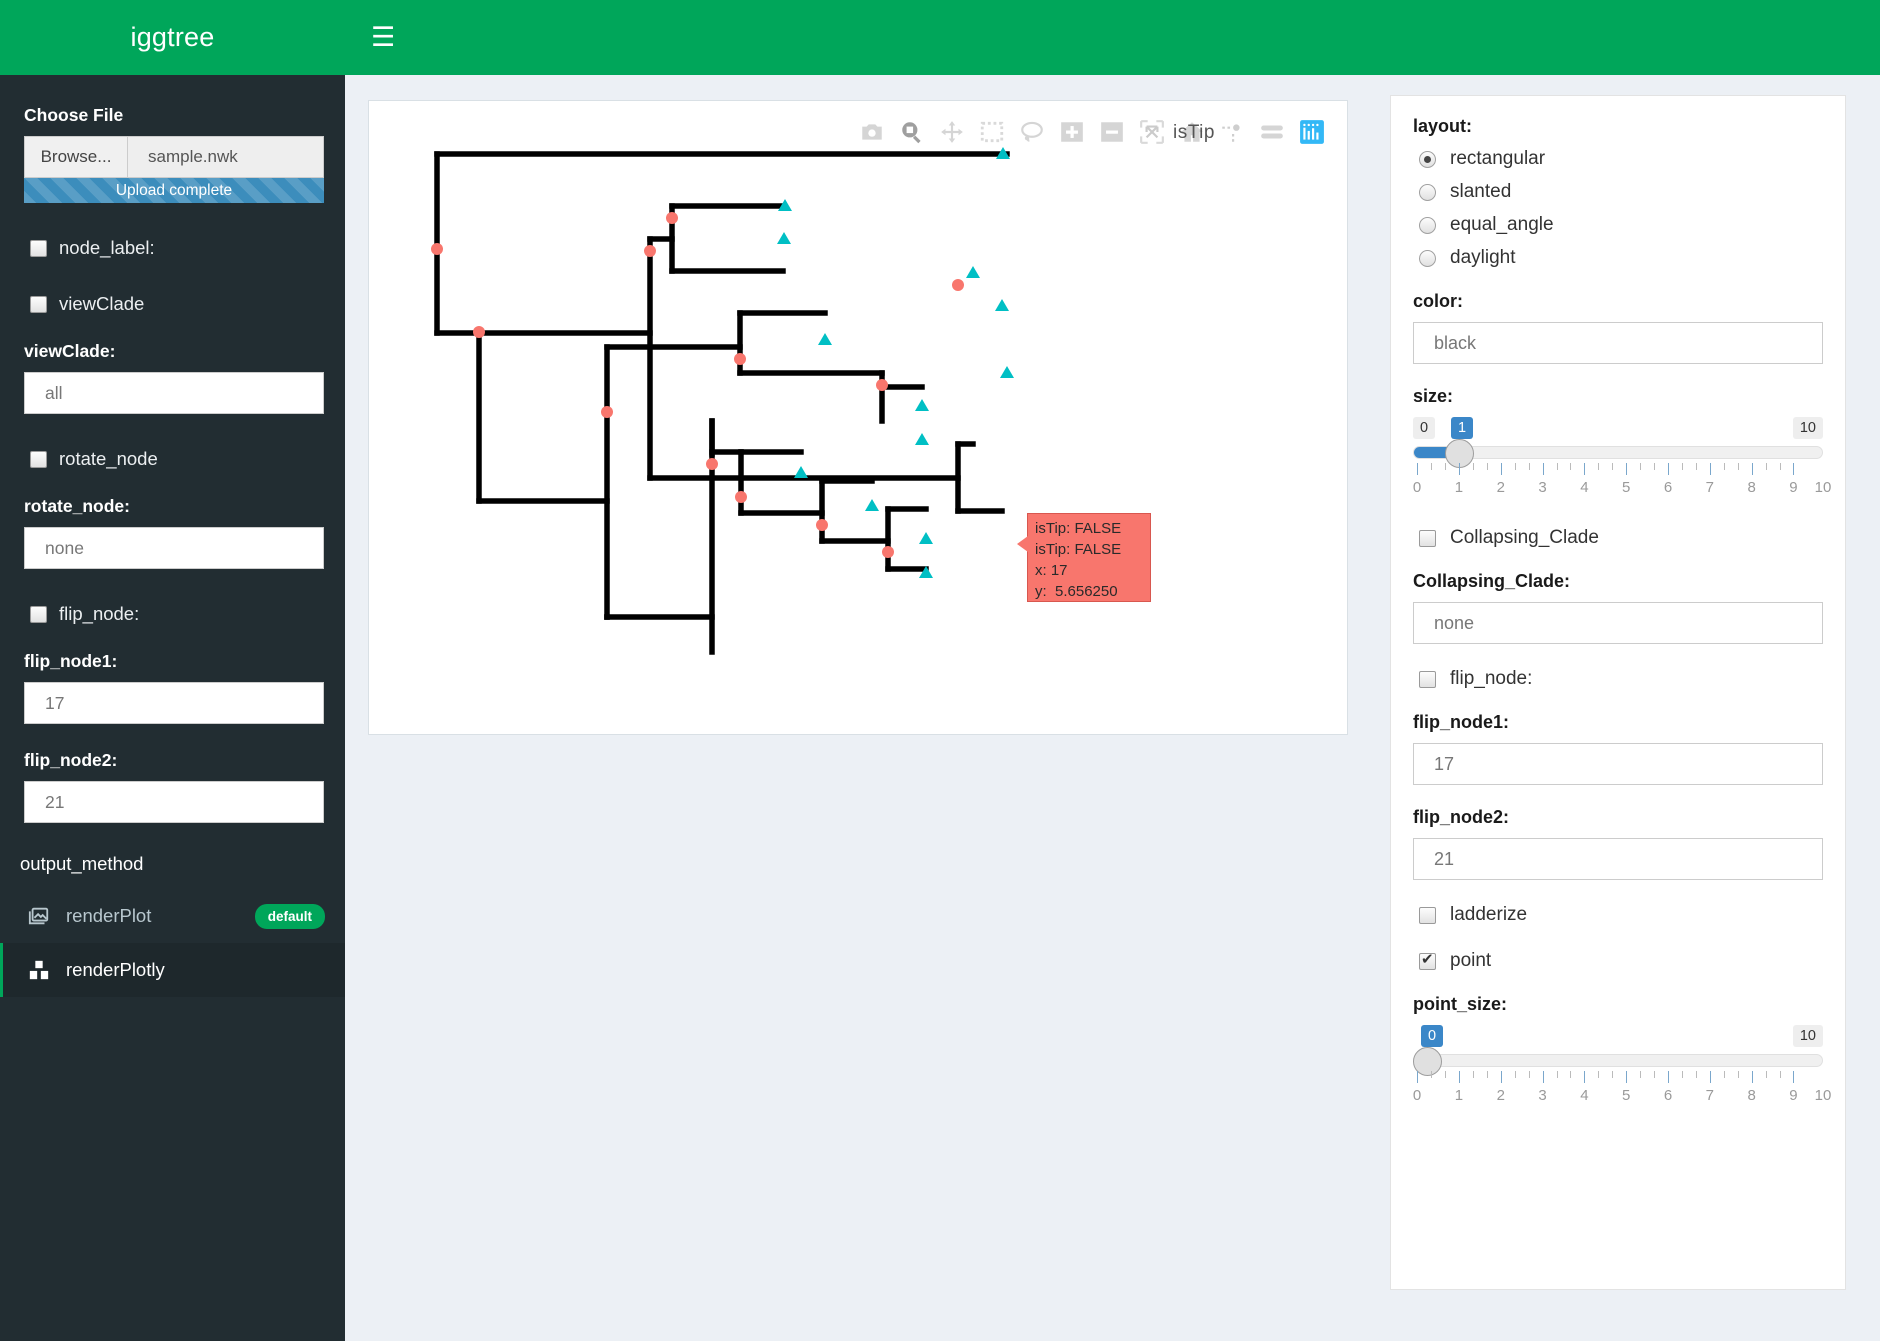  I want to click on upload-status-text: Upload complete, so click(174, 190).